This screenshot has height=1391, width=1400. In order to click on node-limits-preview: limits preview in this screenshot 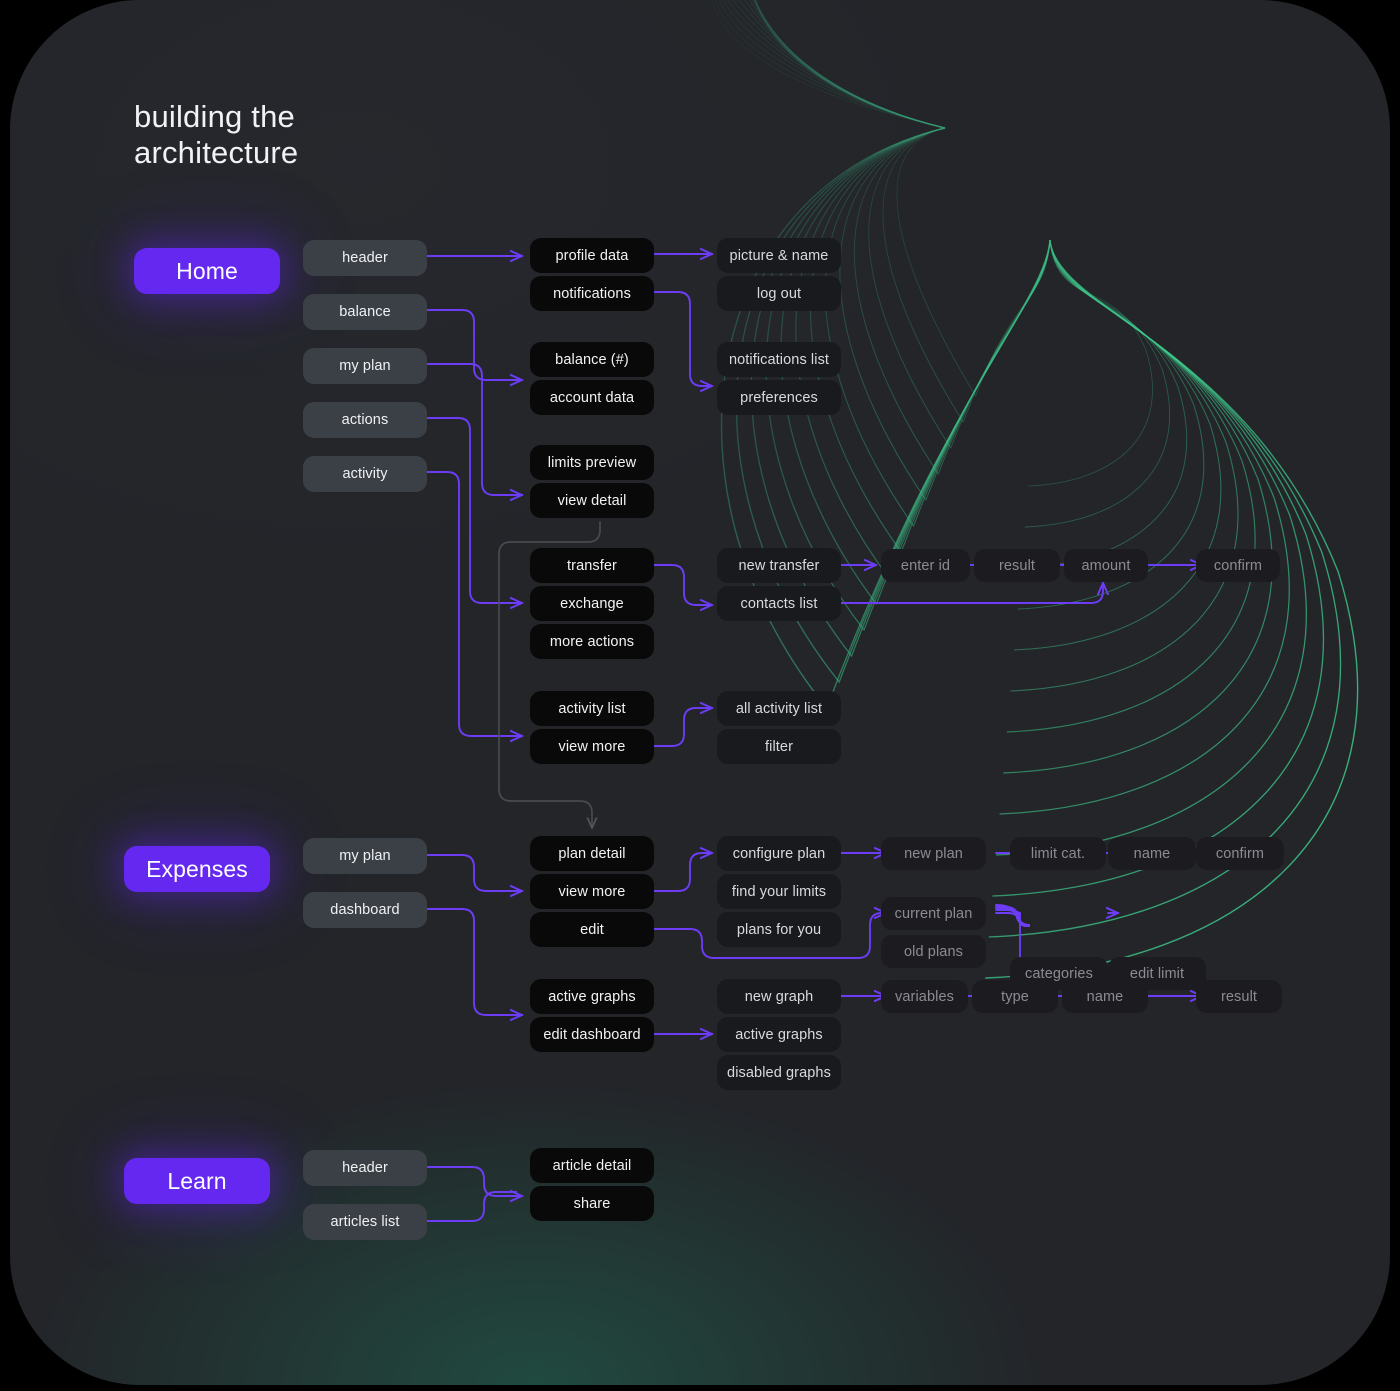, I will do `click(592, 462)`.